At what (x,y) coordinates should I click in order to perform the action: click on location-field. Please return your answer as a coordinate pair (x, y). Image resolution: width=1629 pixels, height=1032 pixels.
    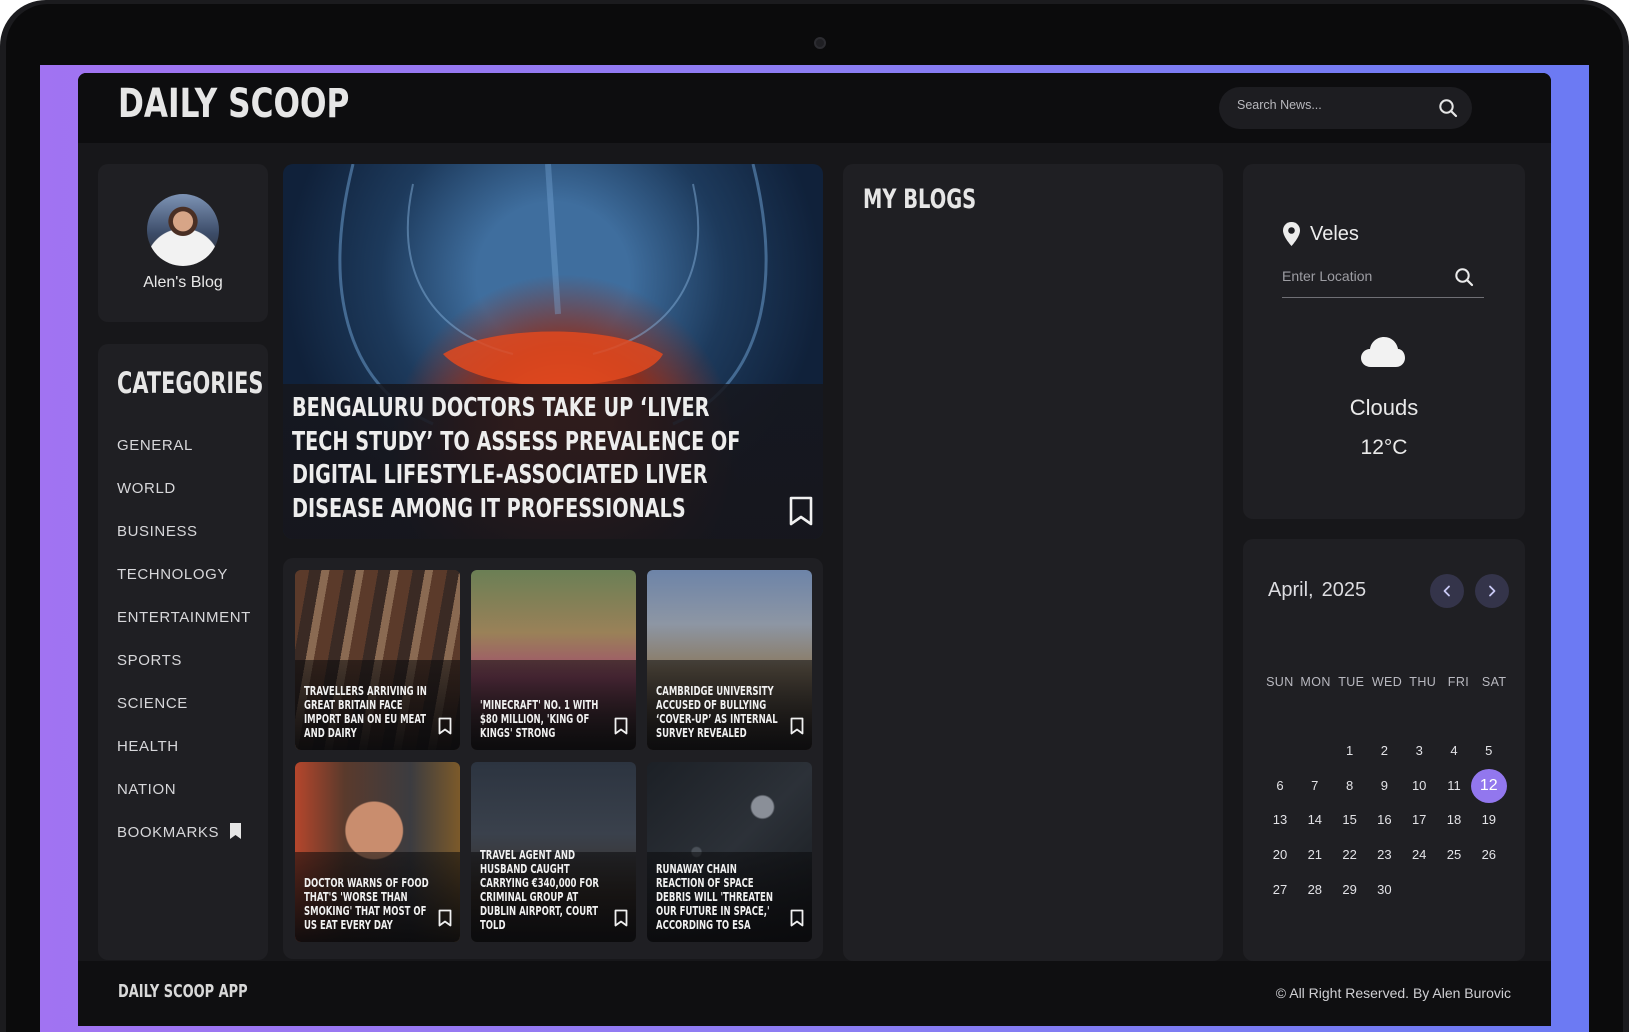
    Looking at the image, I should click on (1383, 282).